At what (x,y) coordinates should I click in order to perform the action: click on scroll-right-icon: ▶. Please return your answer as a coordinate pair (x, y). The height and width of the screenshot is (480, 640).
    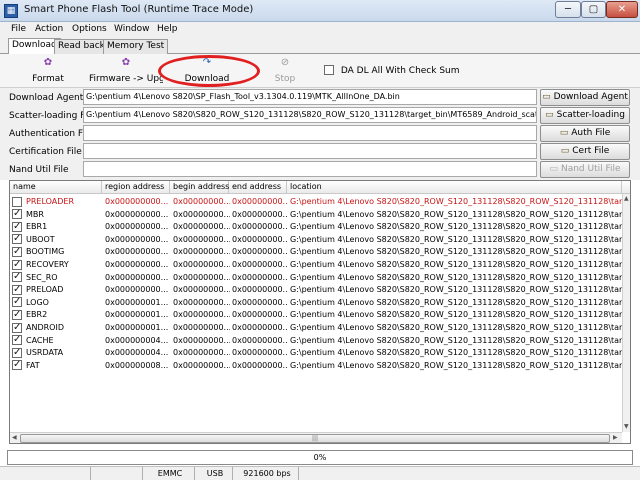
    Looking at the image, I should click on (615, 437).